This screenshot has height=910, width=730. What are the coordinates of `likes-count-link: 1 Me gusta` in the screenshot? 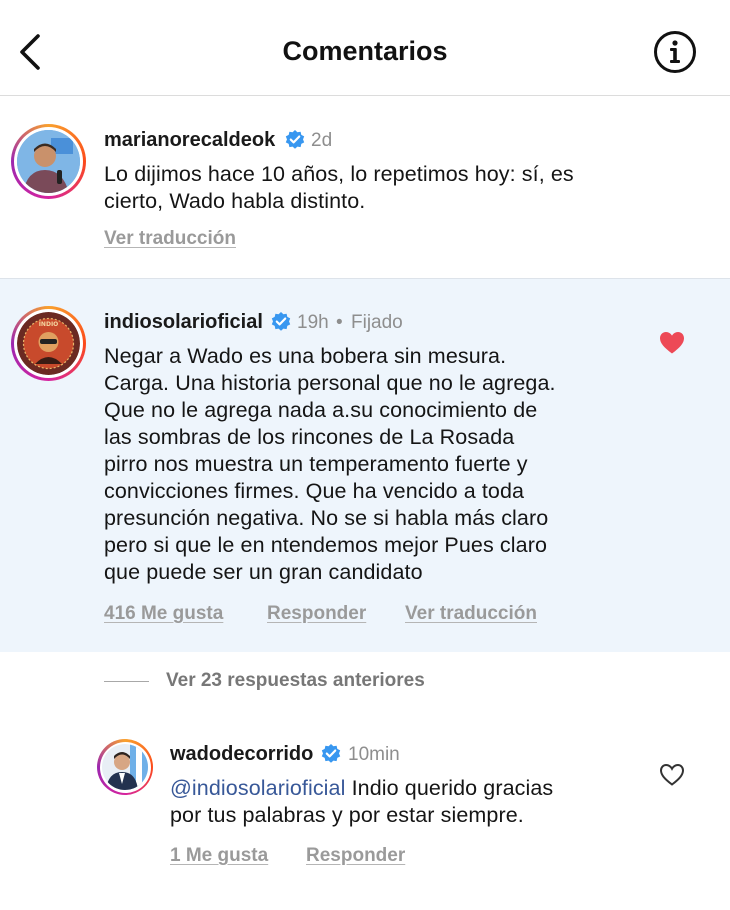 It's located at (219, 856).